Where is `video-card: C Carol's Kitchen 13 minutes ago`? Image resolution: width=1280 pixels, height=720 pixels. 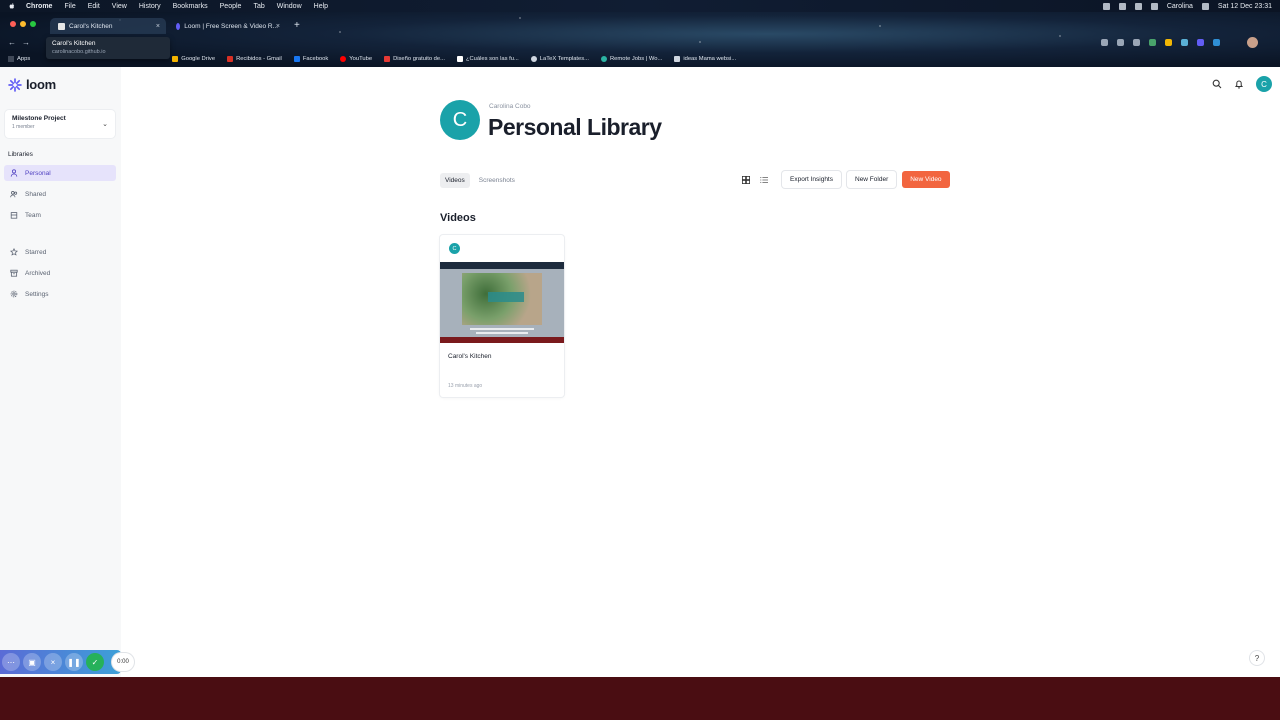 video-card: C Carol's Kitchen 13 minutes ago is located at coordinates (502, 316).